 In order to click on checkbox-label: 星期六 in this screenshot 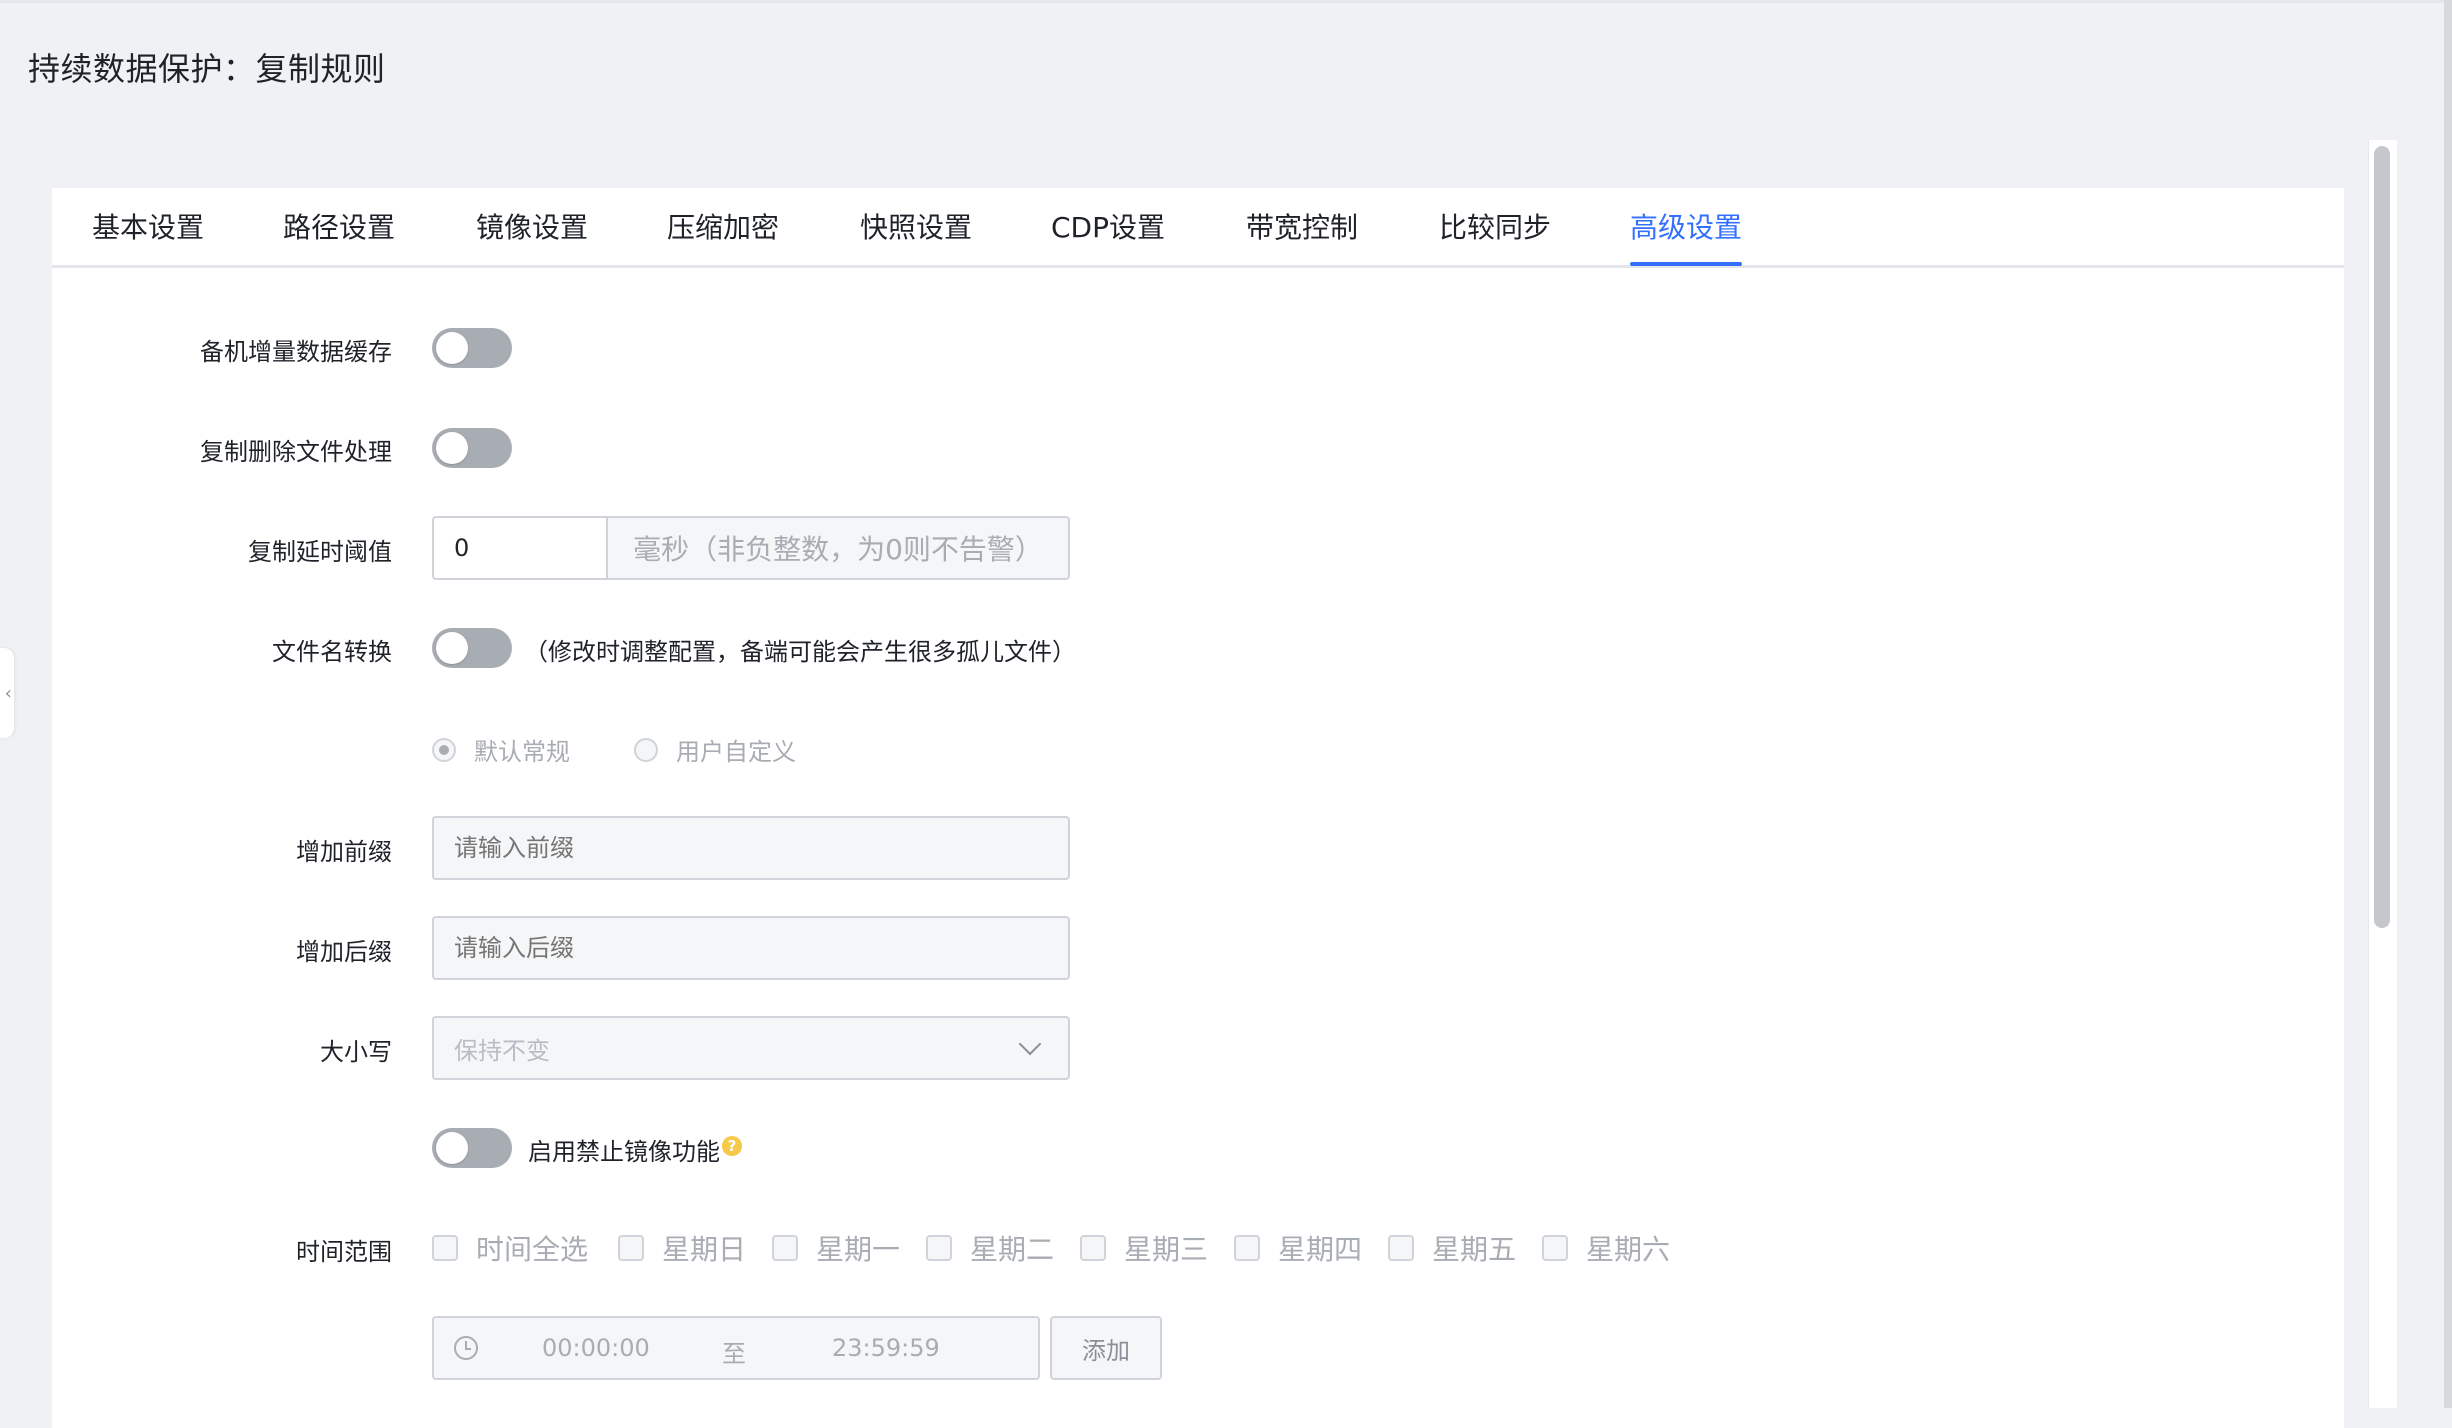, I will do `click(1628, 1249)`.